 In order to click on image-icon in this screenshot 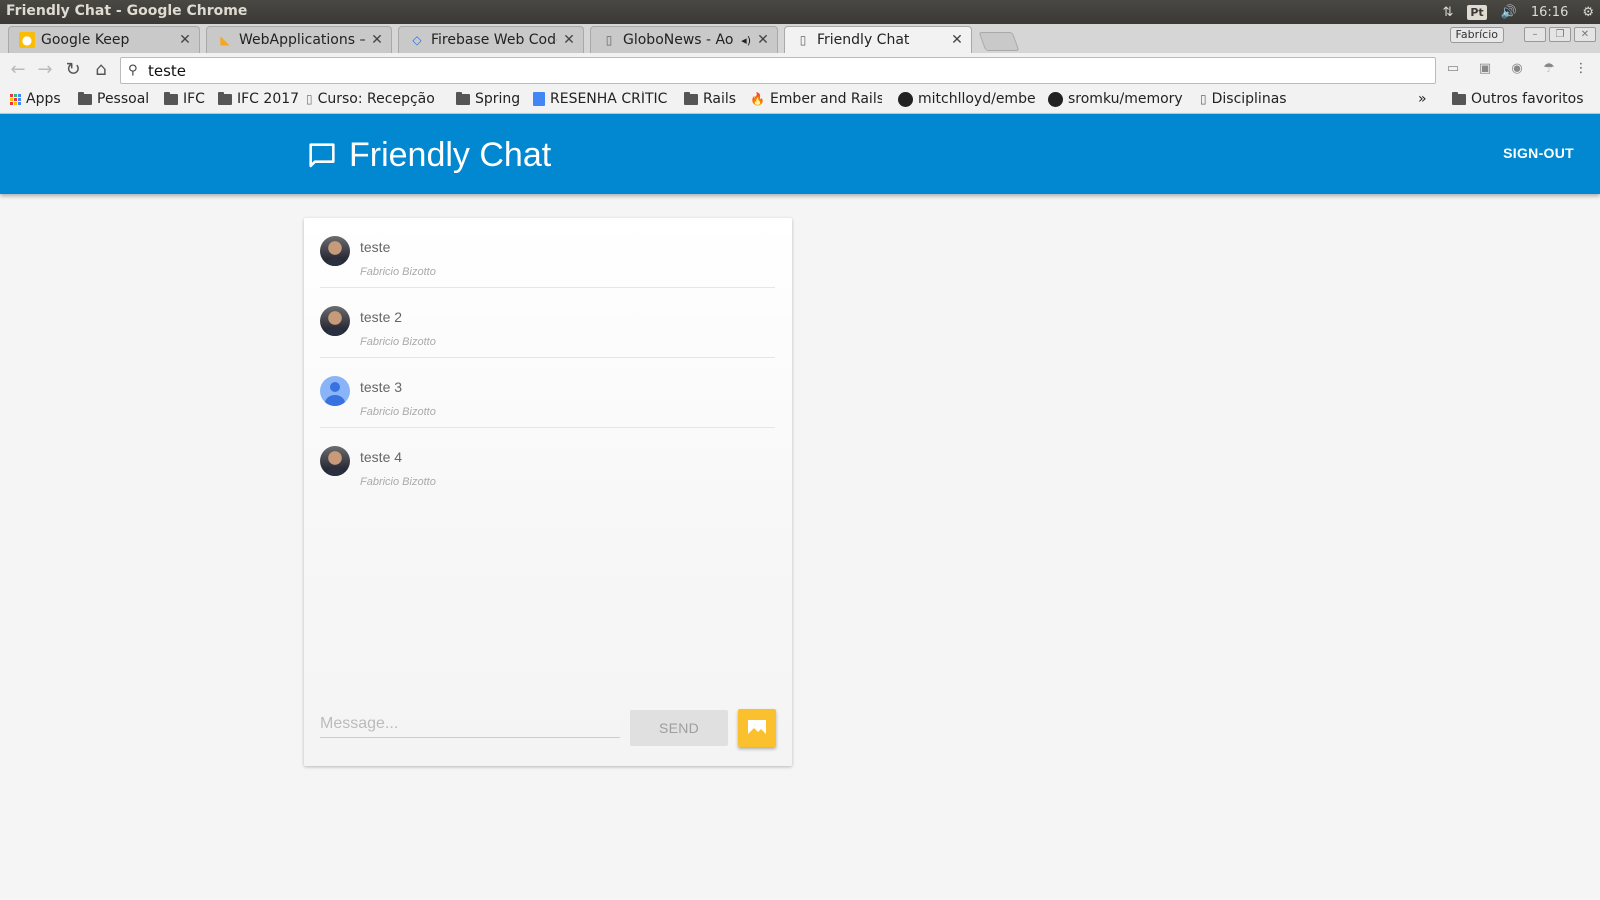, I will do `click(757, 728)`.